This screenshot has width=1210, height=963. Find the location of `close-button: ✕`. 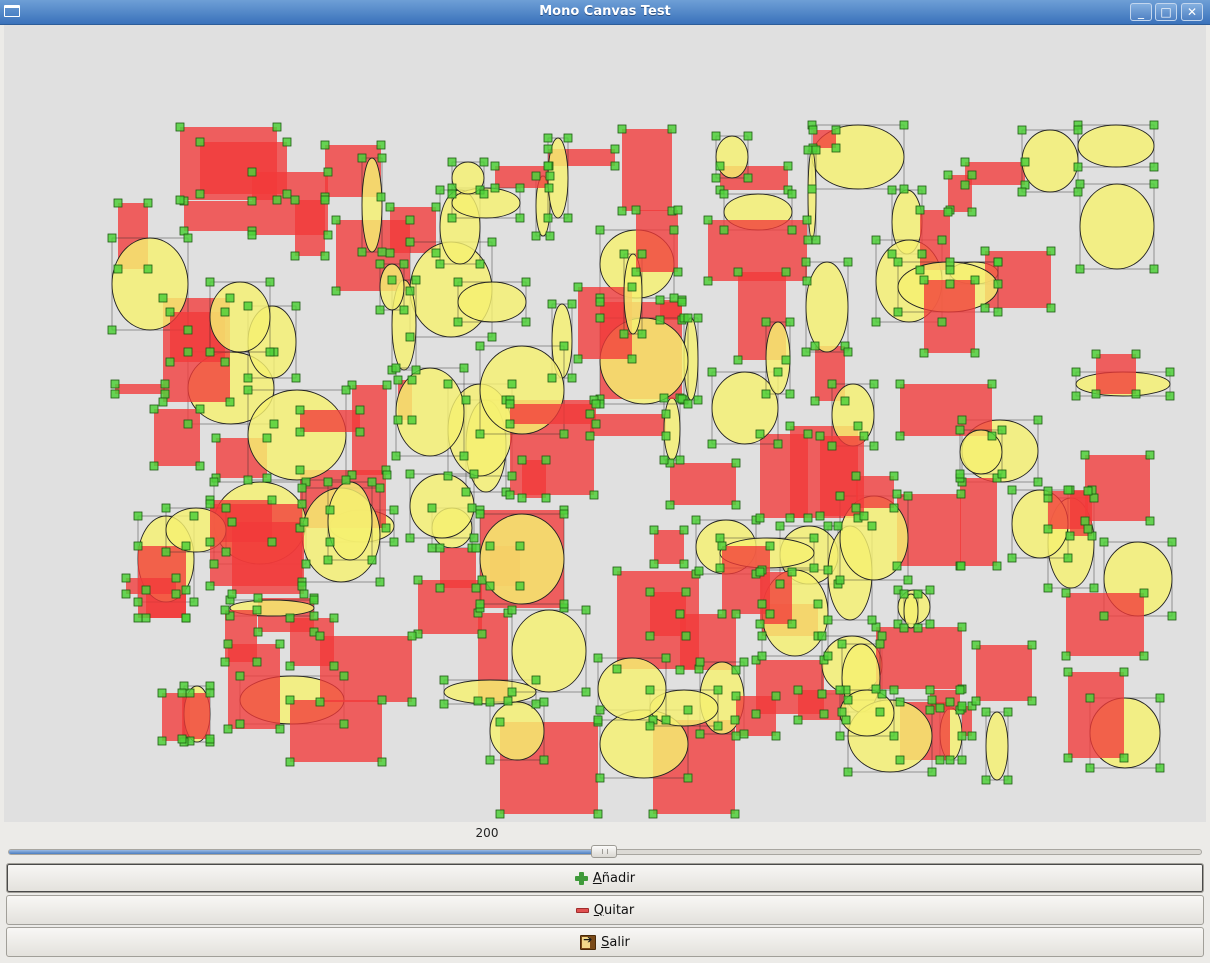

close-button: ✕ is located at coordinates (1192, 12).